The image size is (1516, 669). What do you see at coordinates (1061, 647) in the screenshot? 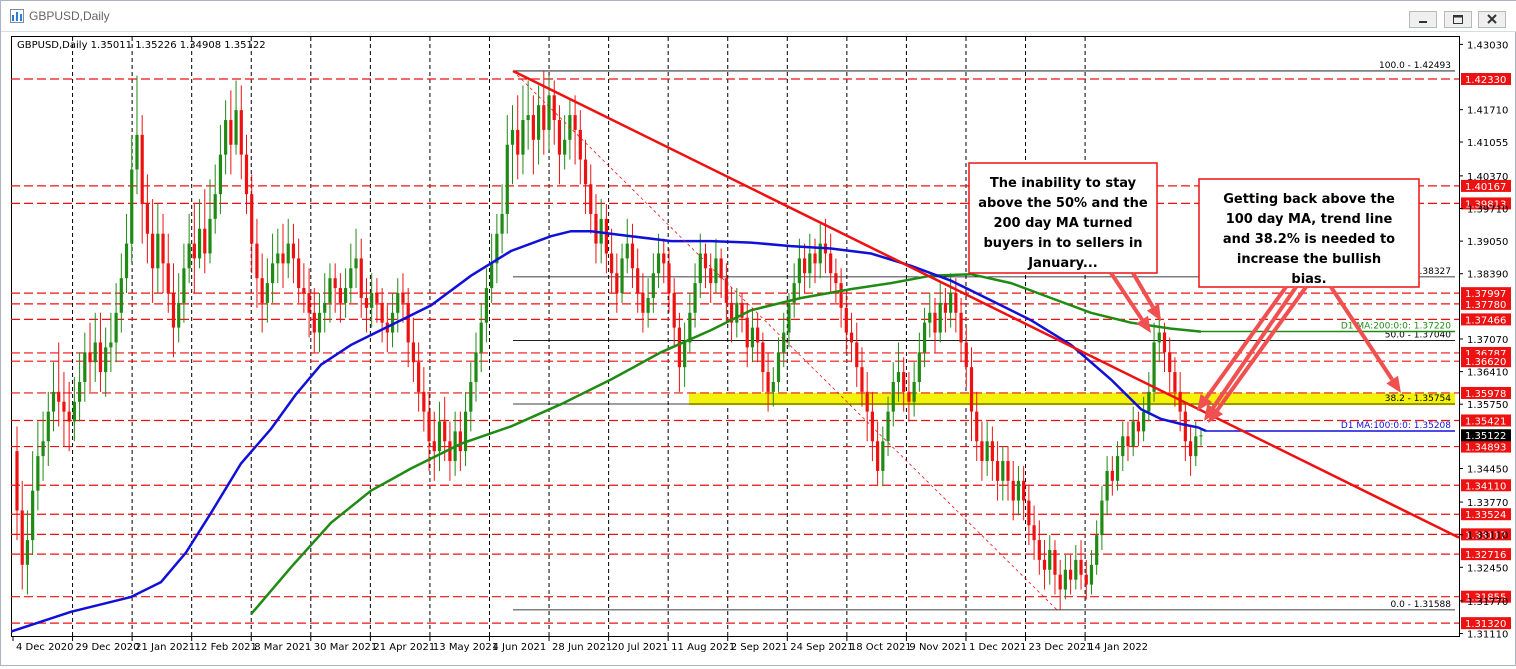
I see `x-tick-label: 23 Dec 2021` at bounding box center [1061, 647].